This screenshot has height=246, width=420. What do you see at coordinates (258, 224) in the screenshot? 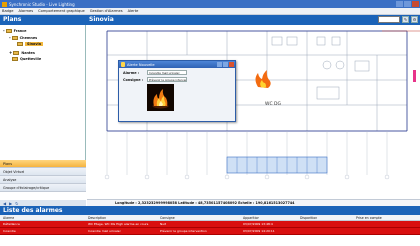
I see `apparition-cell: 03/07/2009 13:48:4` at bounding box center [258, 224].